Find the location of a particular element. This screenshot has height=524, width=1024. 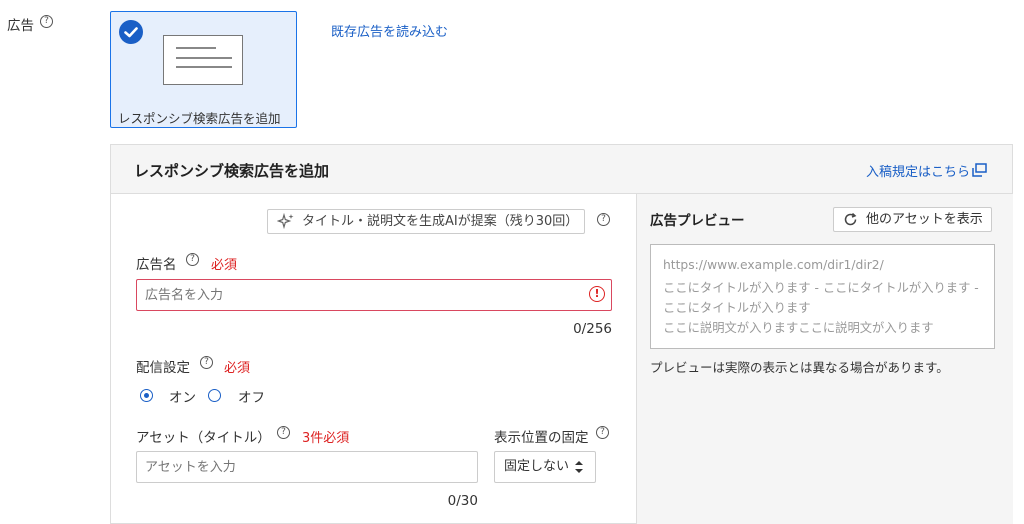

delivery-off-label: オフ is located at coordinates (251, 396).